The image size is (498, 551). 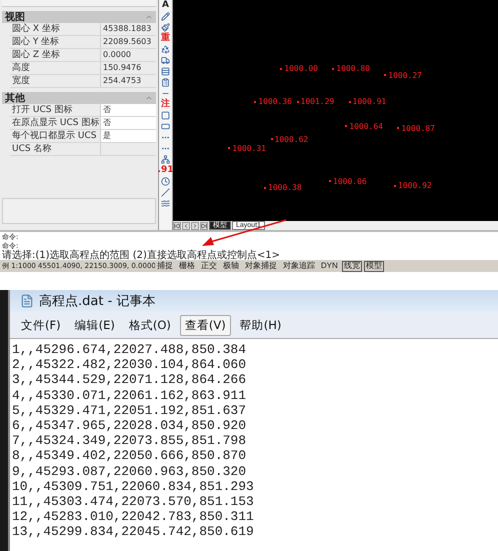 I want to click on property-label: UCS 名称, so click(x=31, y=149).